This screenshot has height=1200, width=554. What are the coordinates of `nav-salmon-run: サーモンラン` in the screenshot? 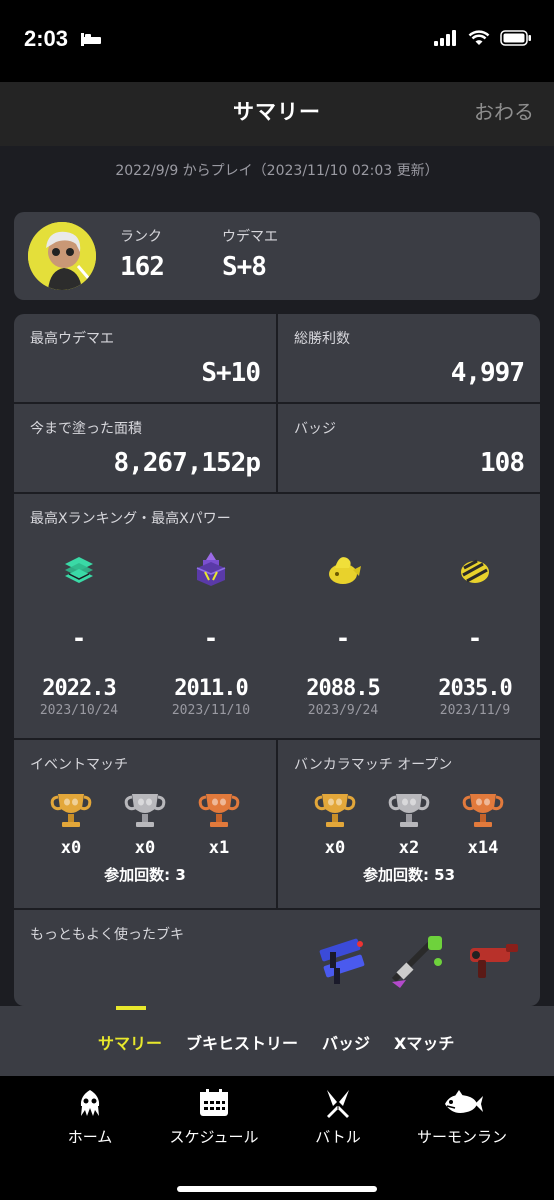 It's located at (462, 1117).